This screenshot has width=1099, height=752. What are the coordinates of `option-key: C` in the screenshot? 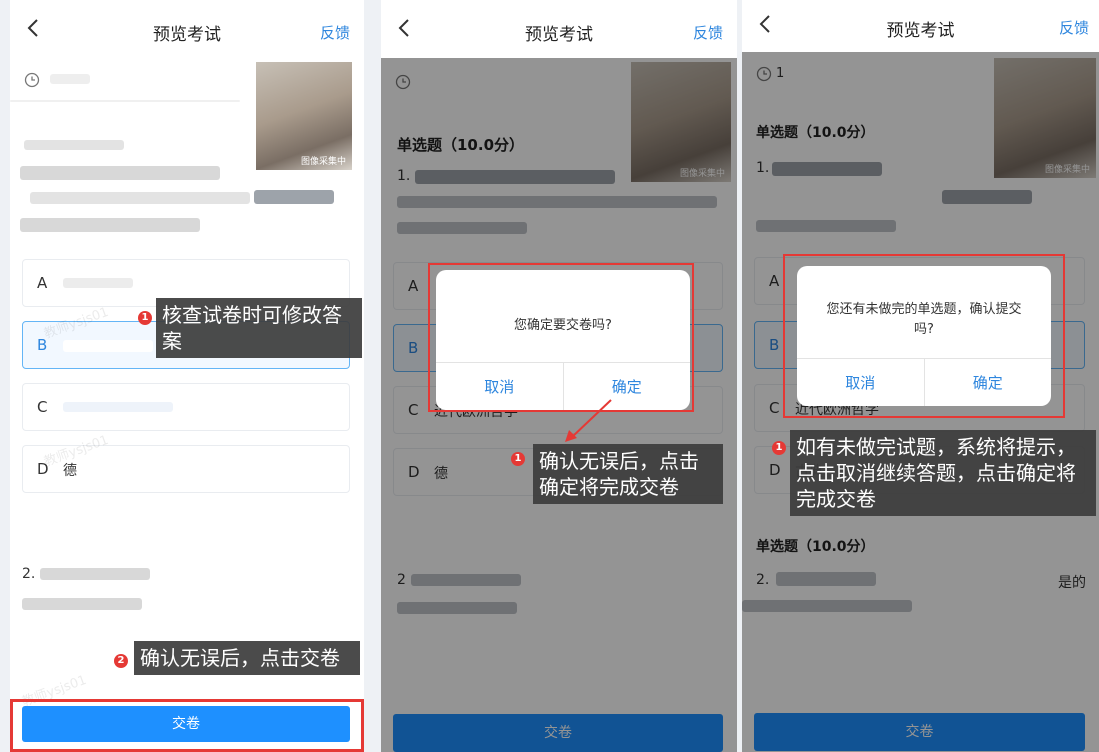 It's located at (42, 407).